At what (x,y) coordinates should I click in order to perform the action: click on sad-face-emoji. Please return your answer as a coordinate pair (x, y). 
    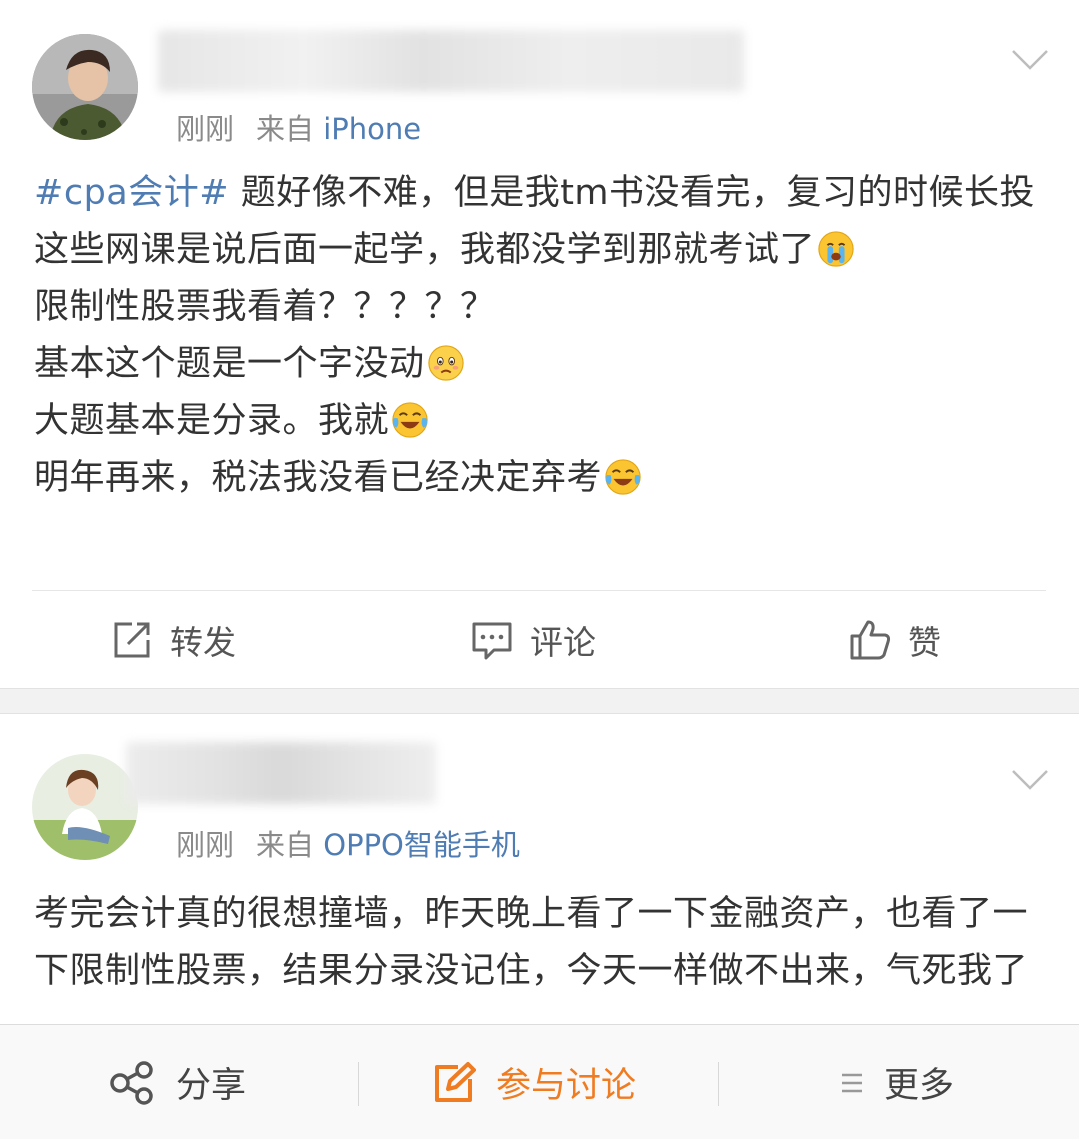
    Looking at the image, I should click on (445, 363).